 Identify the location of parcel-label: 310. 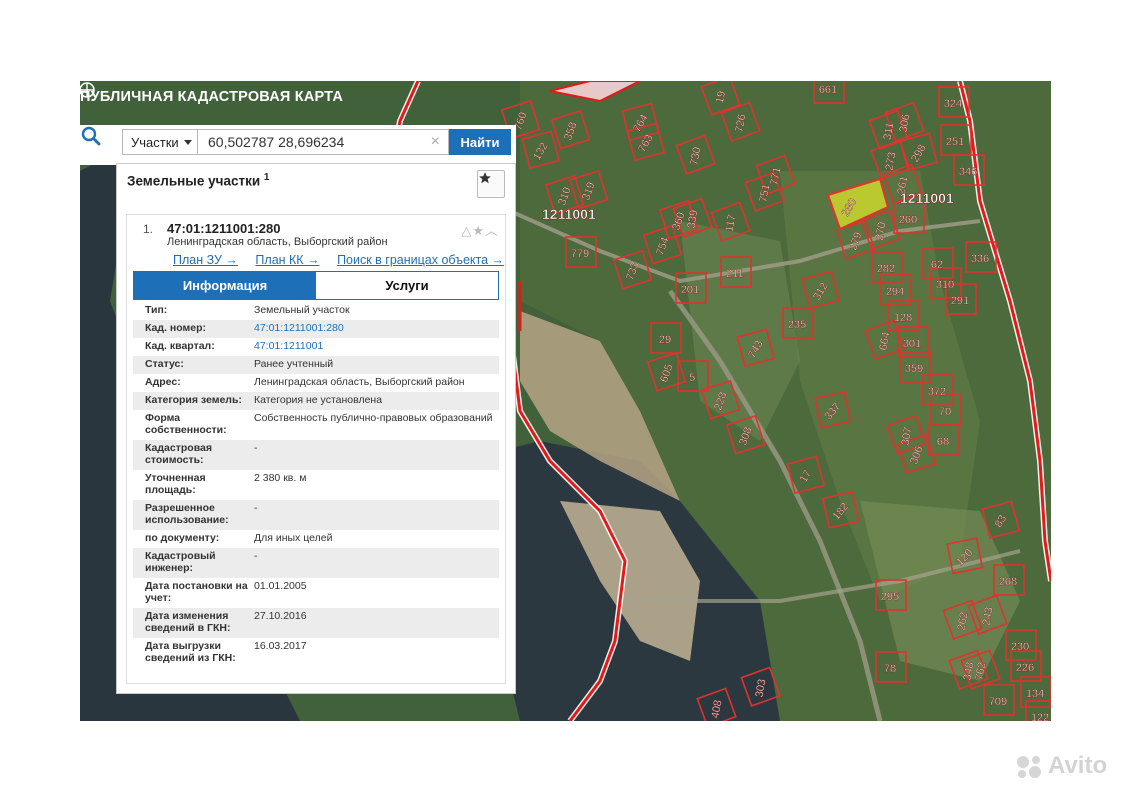
(945, 285).